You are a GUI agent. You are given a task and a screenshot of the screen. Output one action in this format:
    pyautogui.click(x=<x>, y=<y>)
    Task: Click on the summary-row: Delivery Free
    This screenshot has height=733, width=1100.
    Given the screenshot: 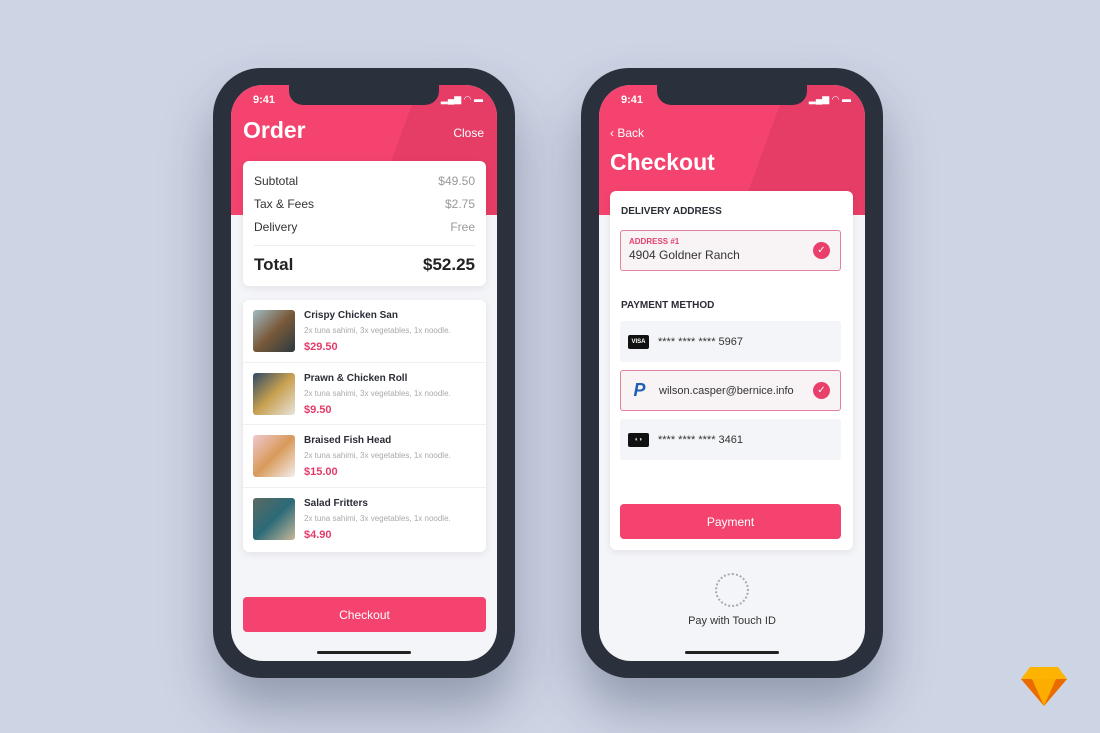 What is the action you would take?
    pyautogui.click(x=364, y=226)
    